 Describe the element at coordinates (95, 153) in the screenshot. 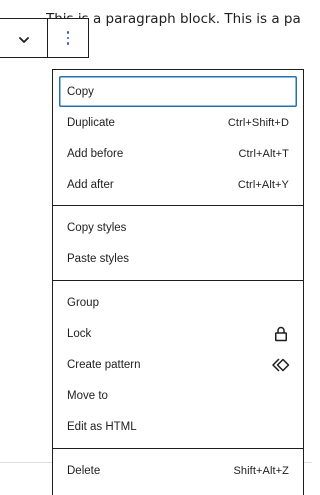

I see `menu-item-label: Add before` at that location.